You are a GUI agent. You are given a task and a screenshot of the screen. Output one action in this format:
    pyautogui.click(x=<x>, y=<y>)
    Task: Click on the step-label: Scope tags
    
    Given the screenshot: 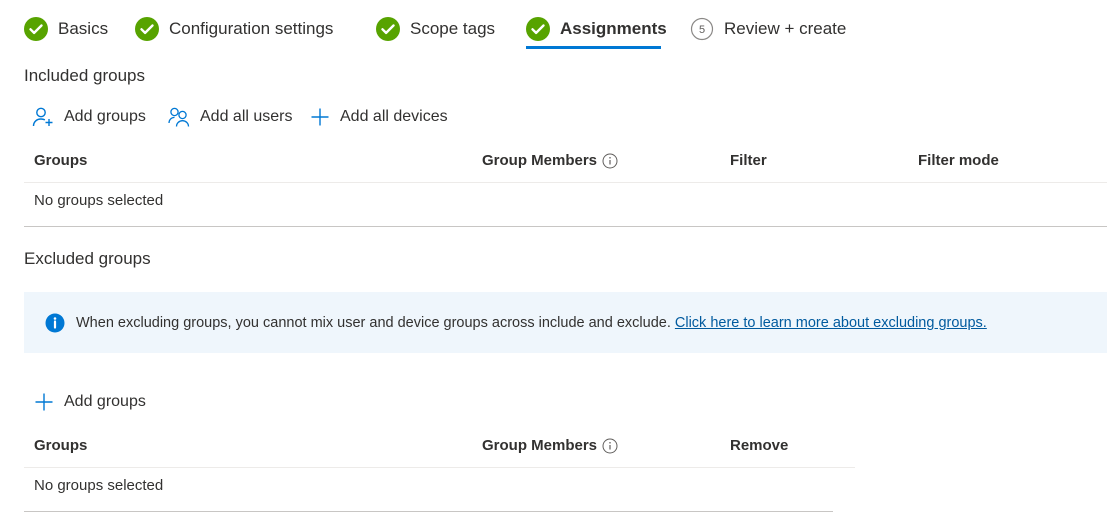 What is the action you would take?
    pyautogui.click(x=453, y=28)
    